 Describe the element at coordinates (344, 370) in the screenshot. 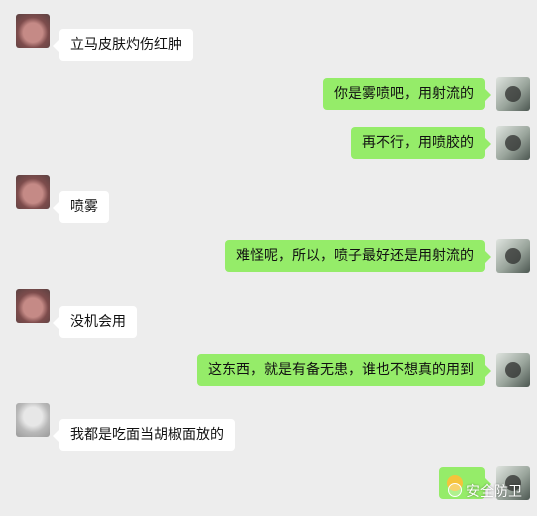

I see `message-bubble-outgoing: 这东西，就是有备无患，谁也不想真的用到` at that location.